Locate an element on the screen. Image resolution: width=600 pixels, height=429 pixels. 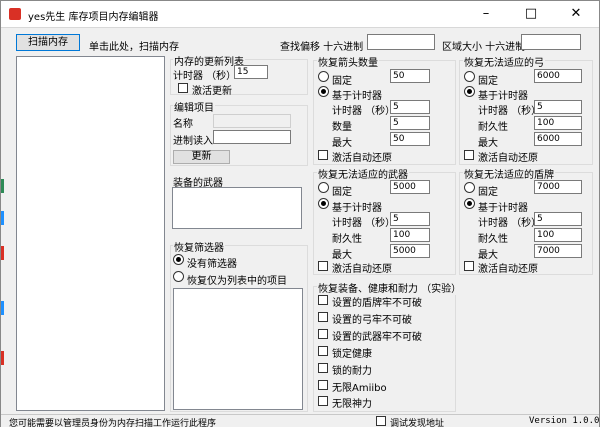
shield-timer-input: 5 is located at coordinates (558, 219).